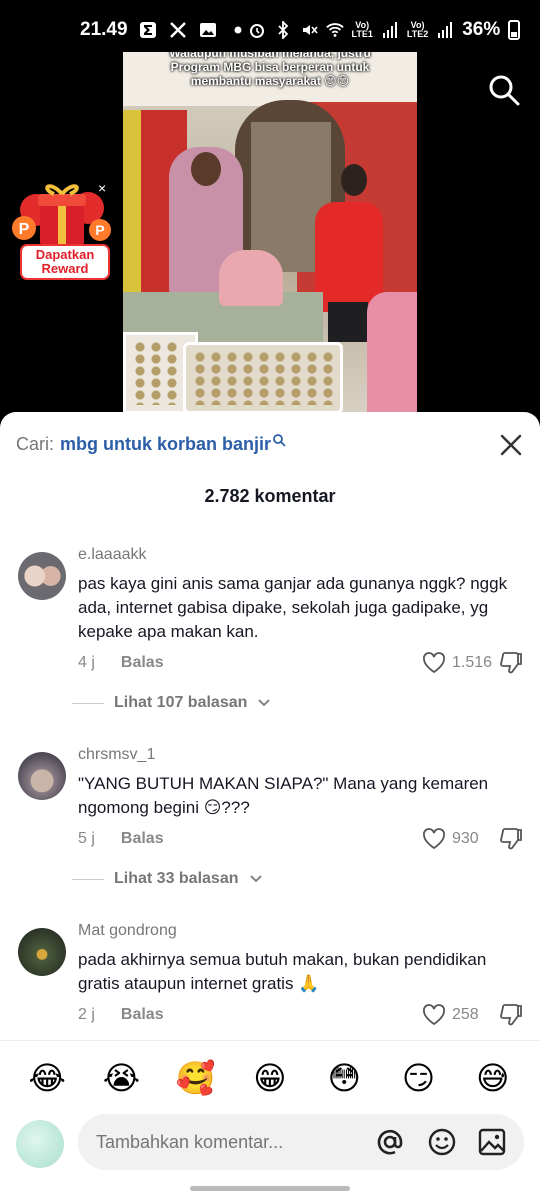  What do you see at coordinates (116, 755) in the screenshot?
I see `comment-username: chrsmsv_1` at bounding box center [116, 755].